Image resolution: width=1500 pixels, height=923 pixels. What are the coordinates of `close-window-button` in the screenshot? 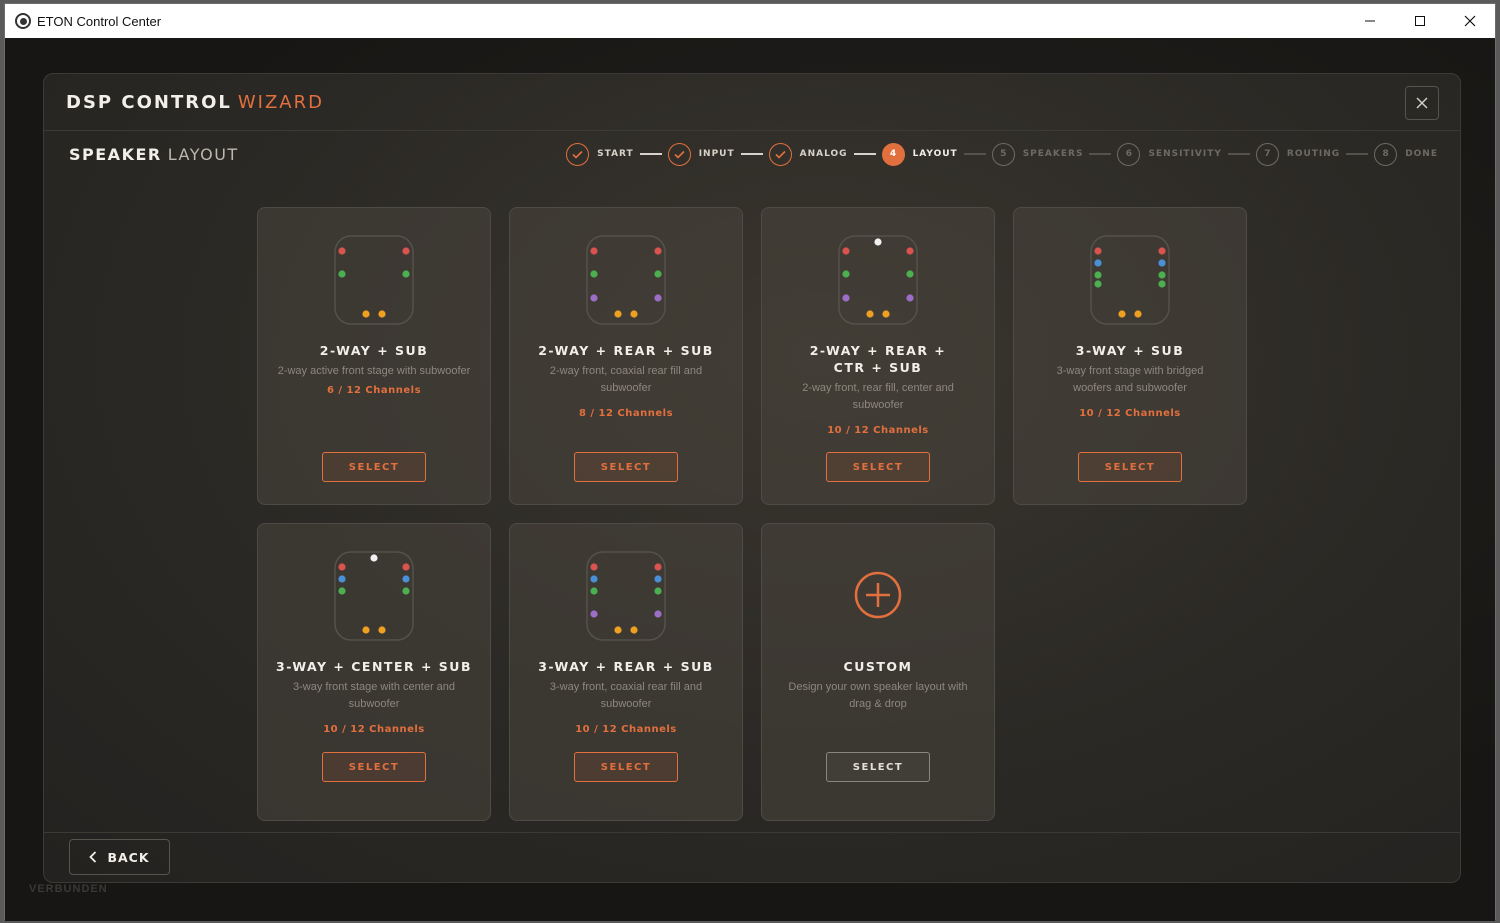 It's located at (1470, 21).